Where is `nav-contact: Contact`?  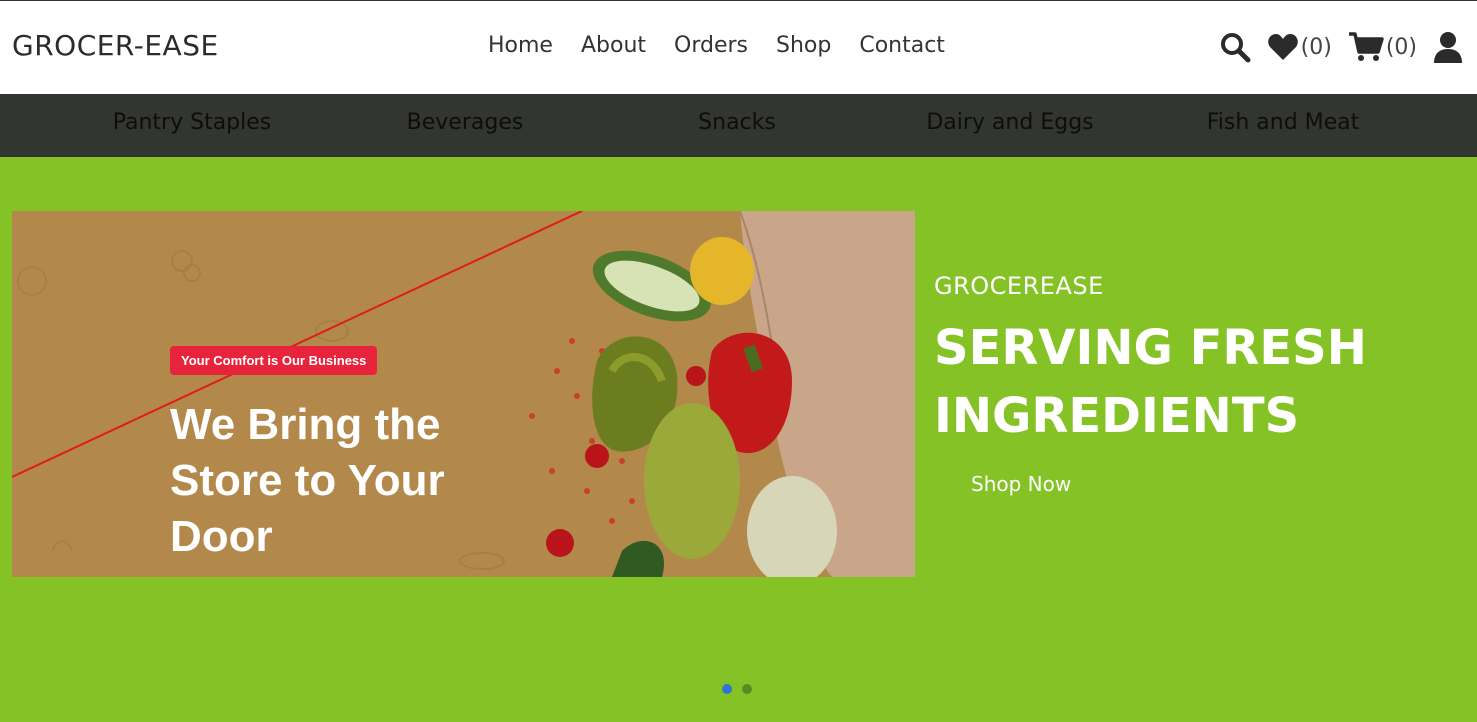 nav-contact: Contact is located at coordinates (902, 45).